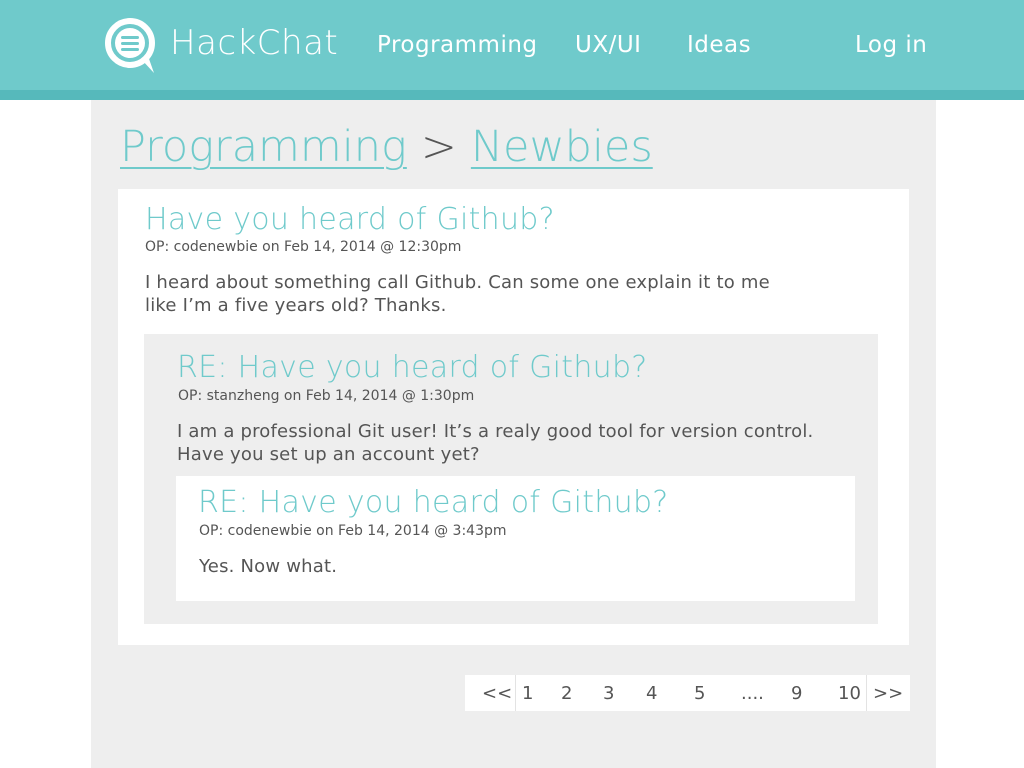 The width and height of the screenshot is (1024, 768). What do you see at coordinates (888, 693) in the screenshot?
I see `pagination-next: >>` at bounding box center [888, 693].